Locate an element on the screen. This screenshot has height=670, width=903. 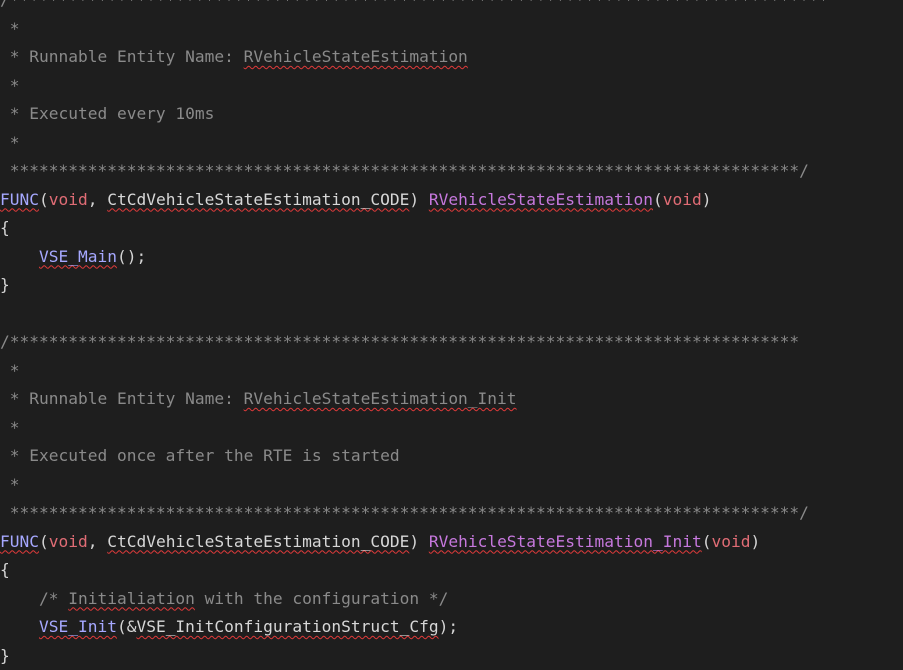
code-line: VSE_Main(); is located at coordinates (451, 257).